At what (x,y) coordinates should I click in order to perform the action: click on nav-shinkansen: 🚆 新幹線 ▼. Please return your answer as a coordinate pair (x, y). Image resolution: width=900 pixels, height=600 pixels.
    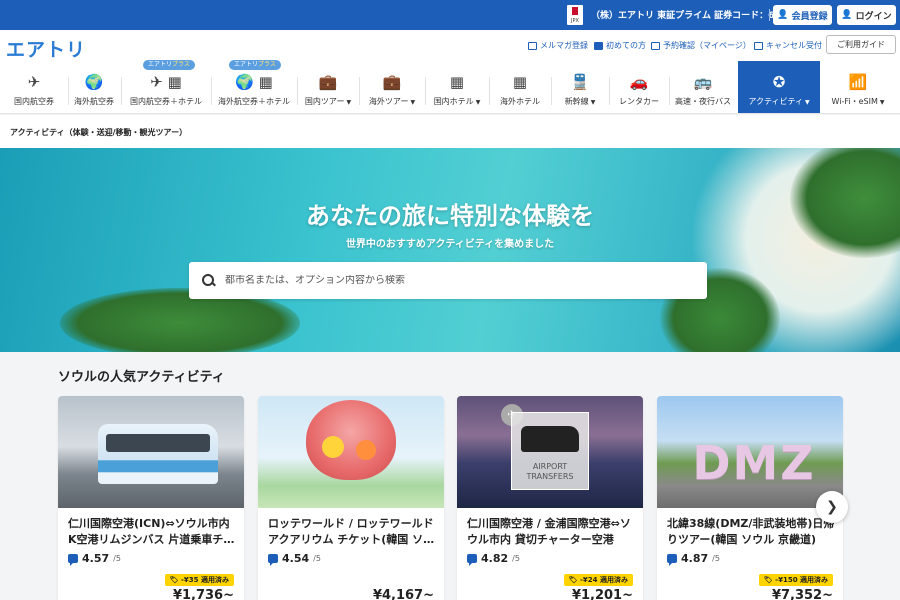
    Looking at the image, I should click on (580, 87).